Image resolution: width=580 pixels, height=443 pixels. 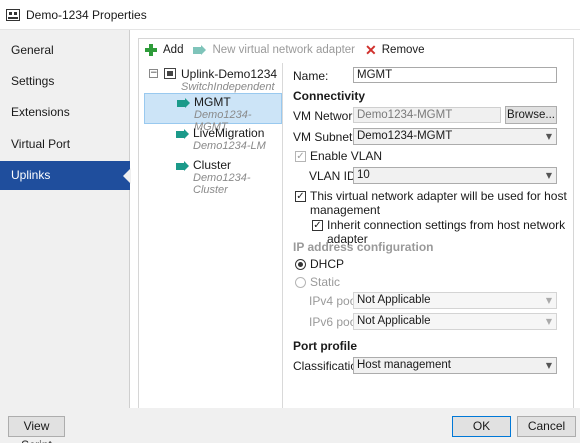 What do you see at coordinates (300, 196) in the screenshot?
I see `host-management-checkbox: ✓` at bounding box center [300, 196].